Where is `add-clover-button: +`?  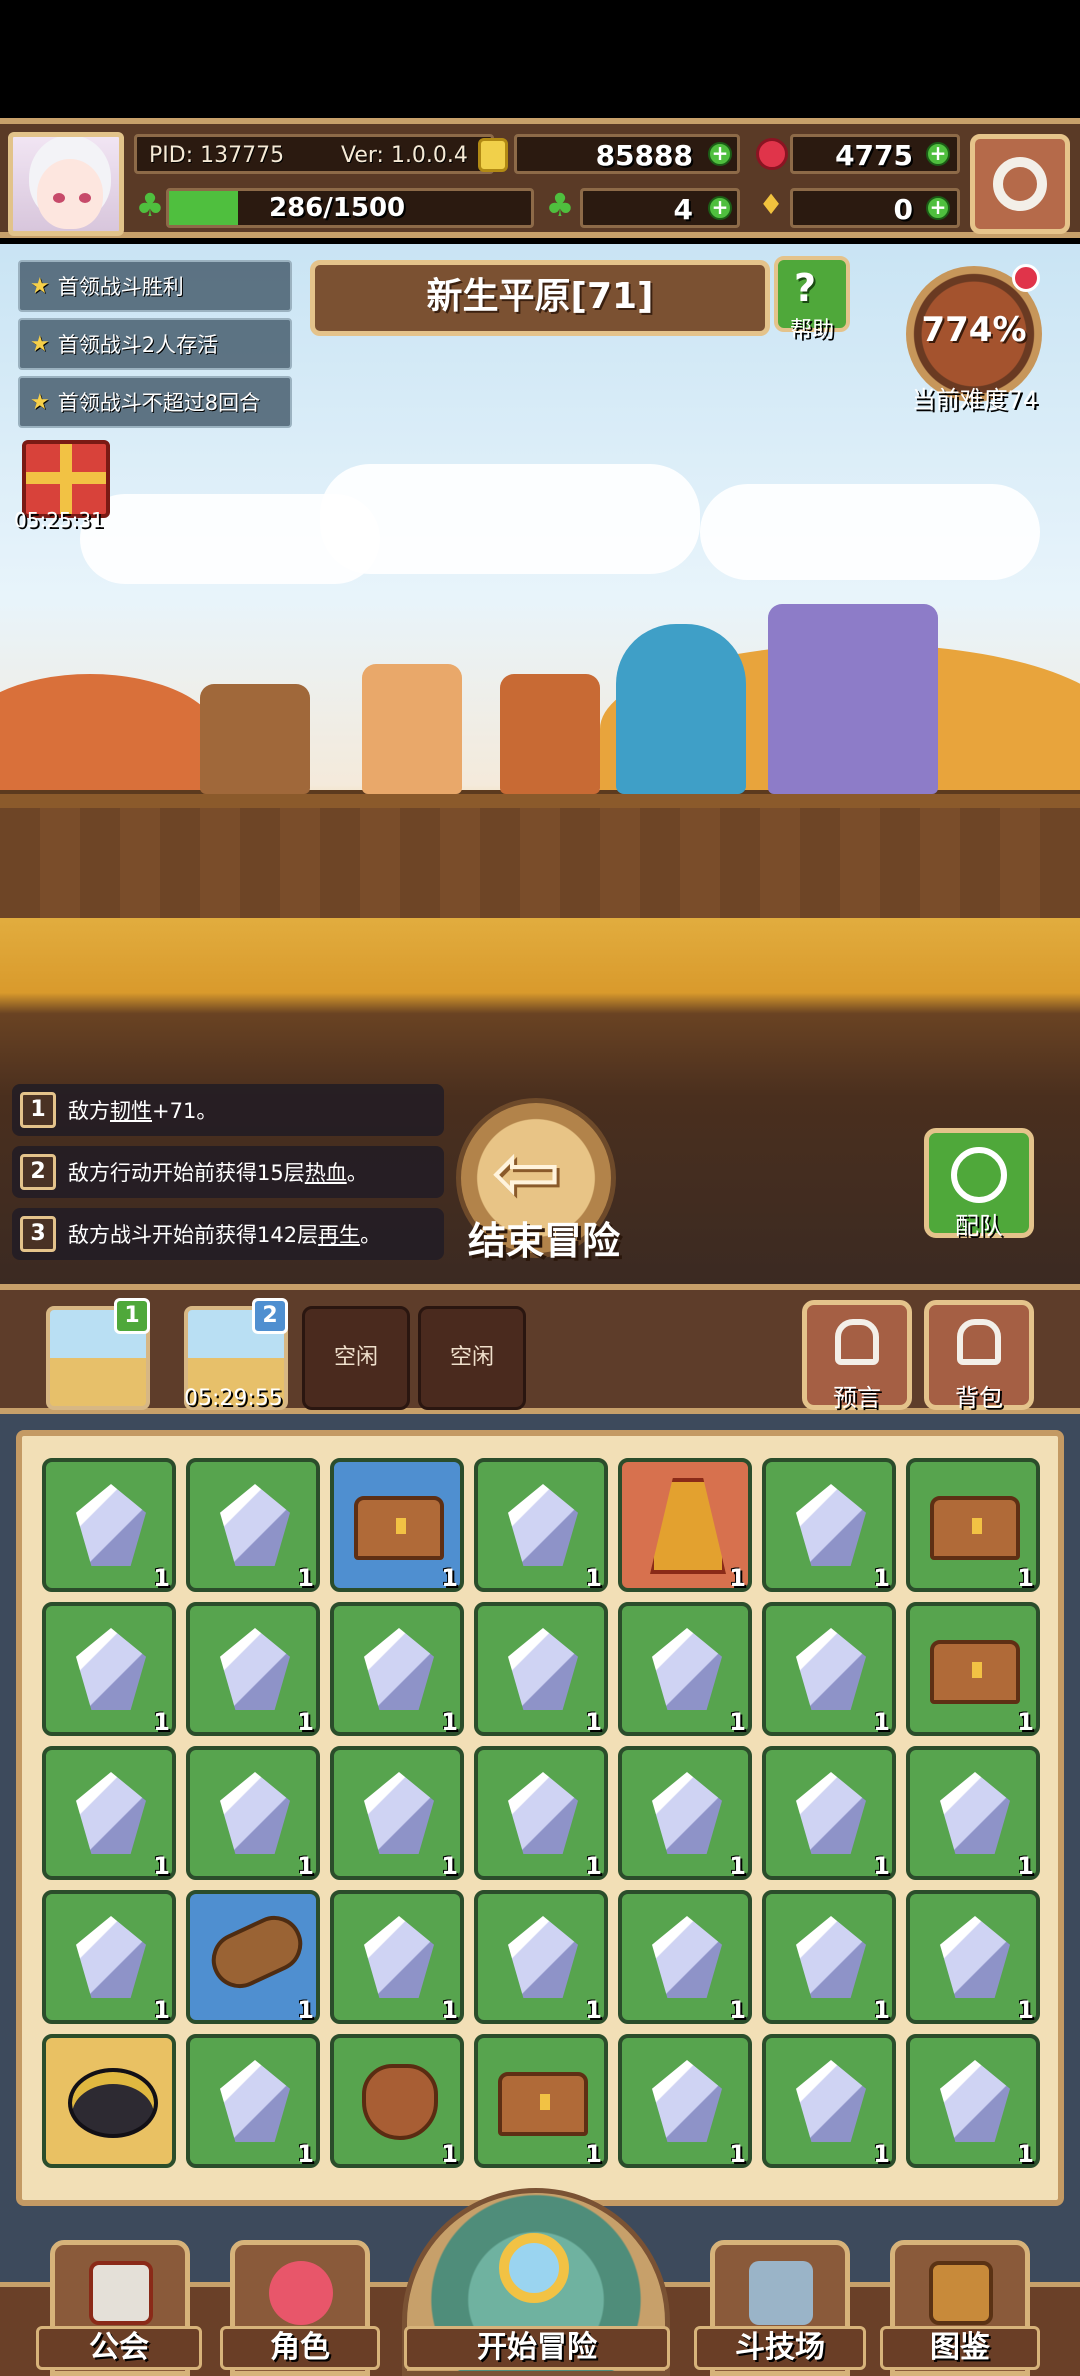
add-clover-button: + is located at coordinates (720, 208).